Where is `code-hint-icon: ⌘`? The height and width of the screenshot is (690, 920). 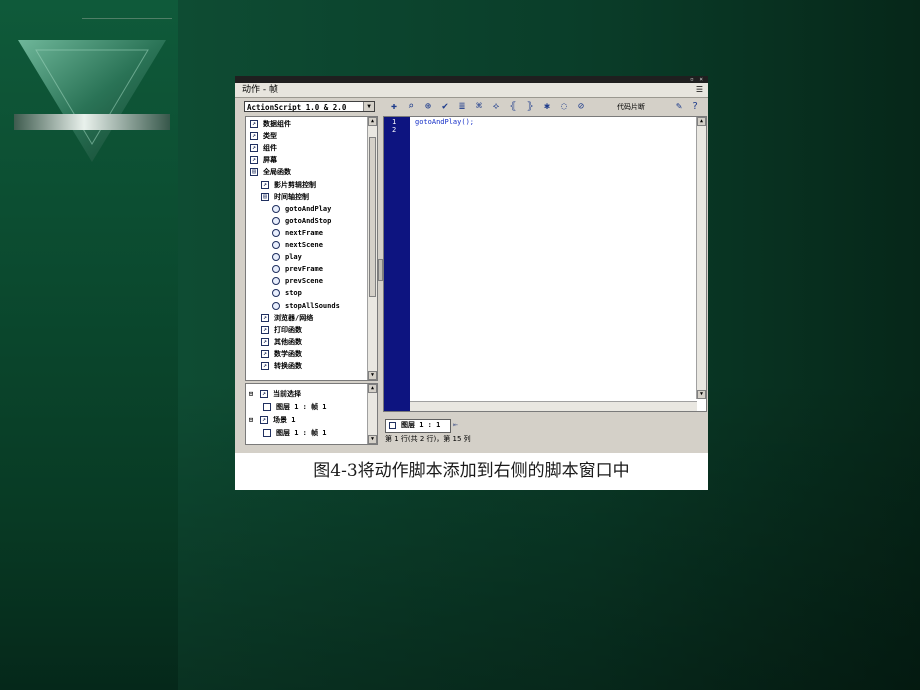 code-hint-icon: ⌘ is located at coordinates (479, 107).